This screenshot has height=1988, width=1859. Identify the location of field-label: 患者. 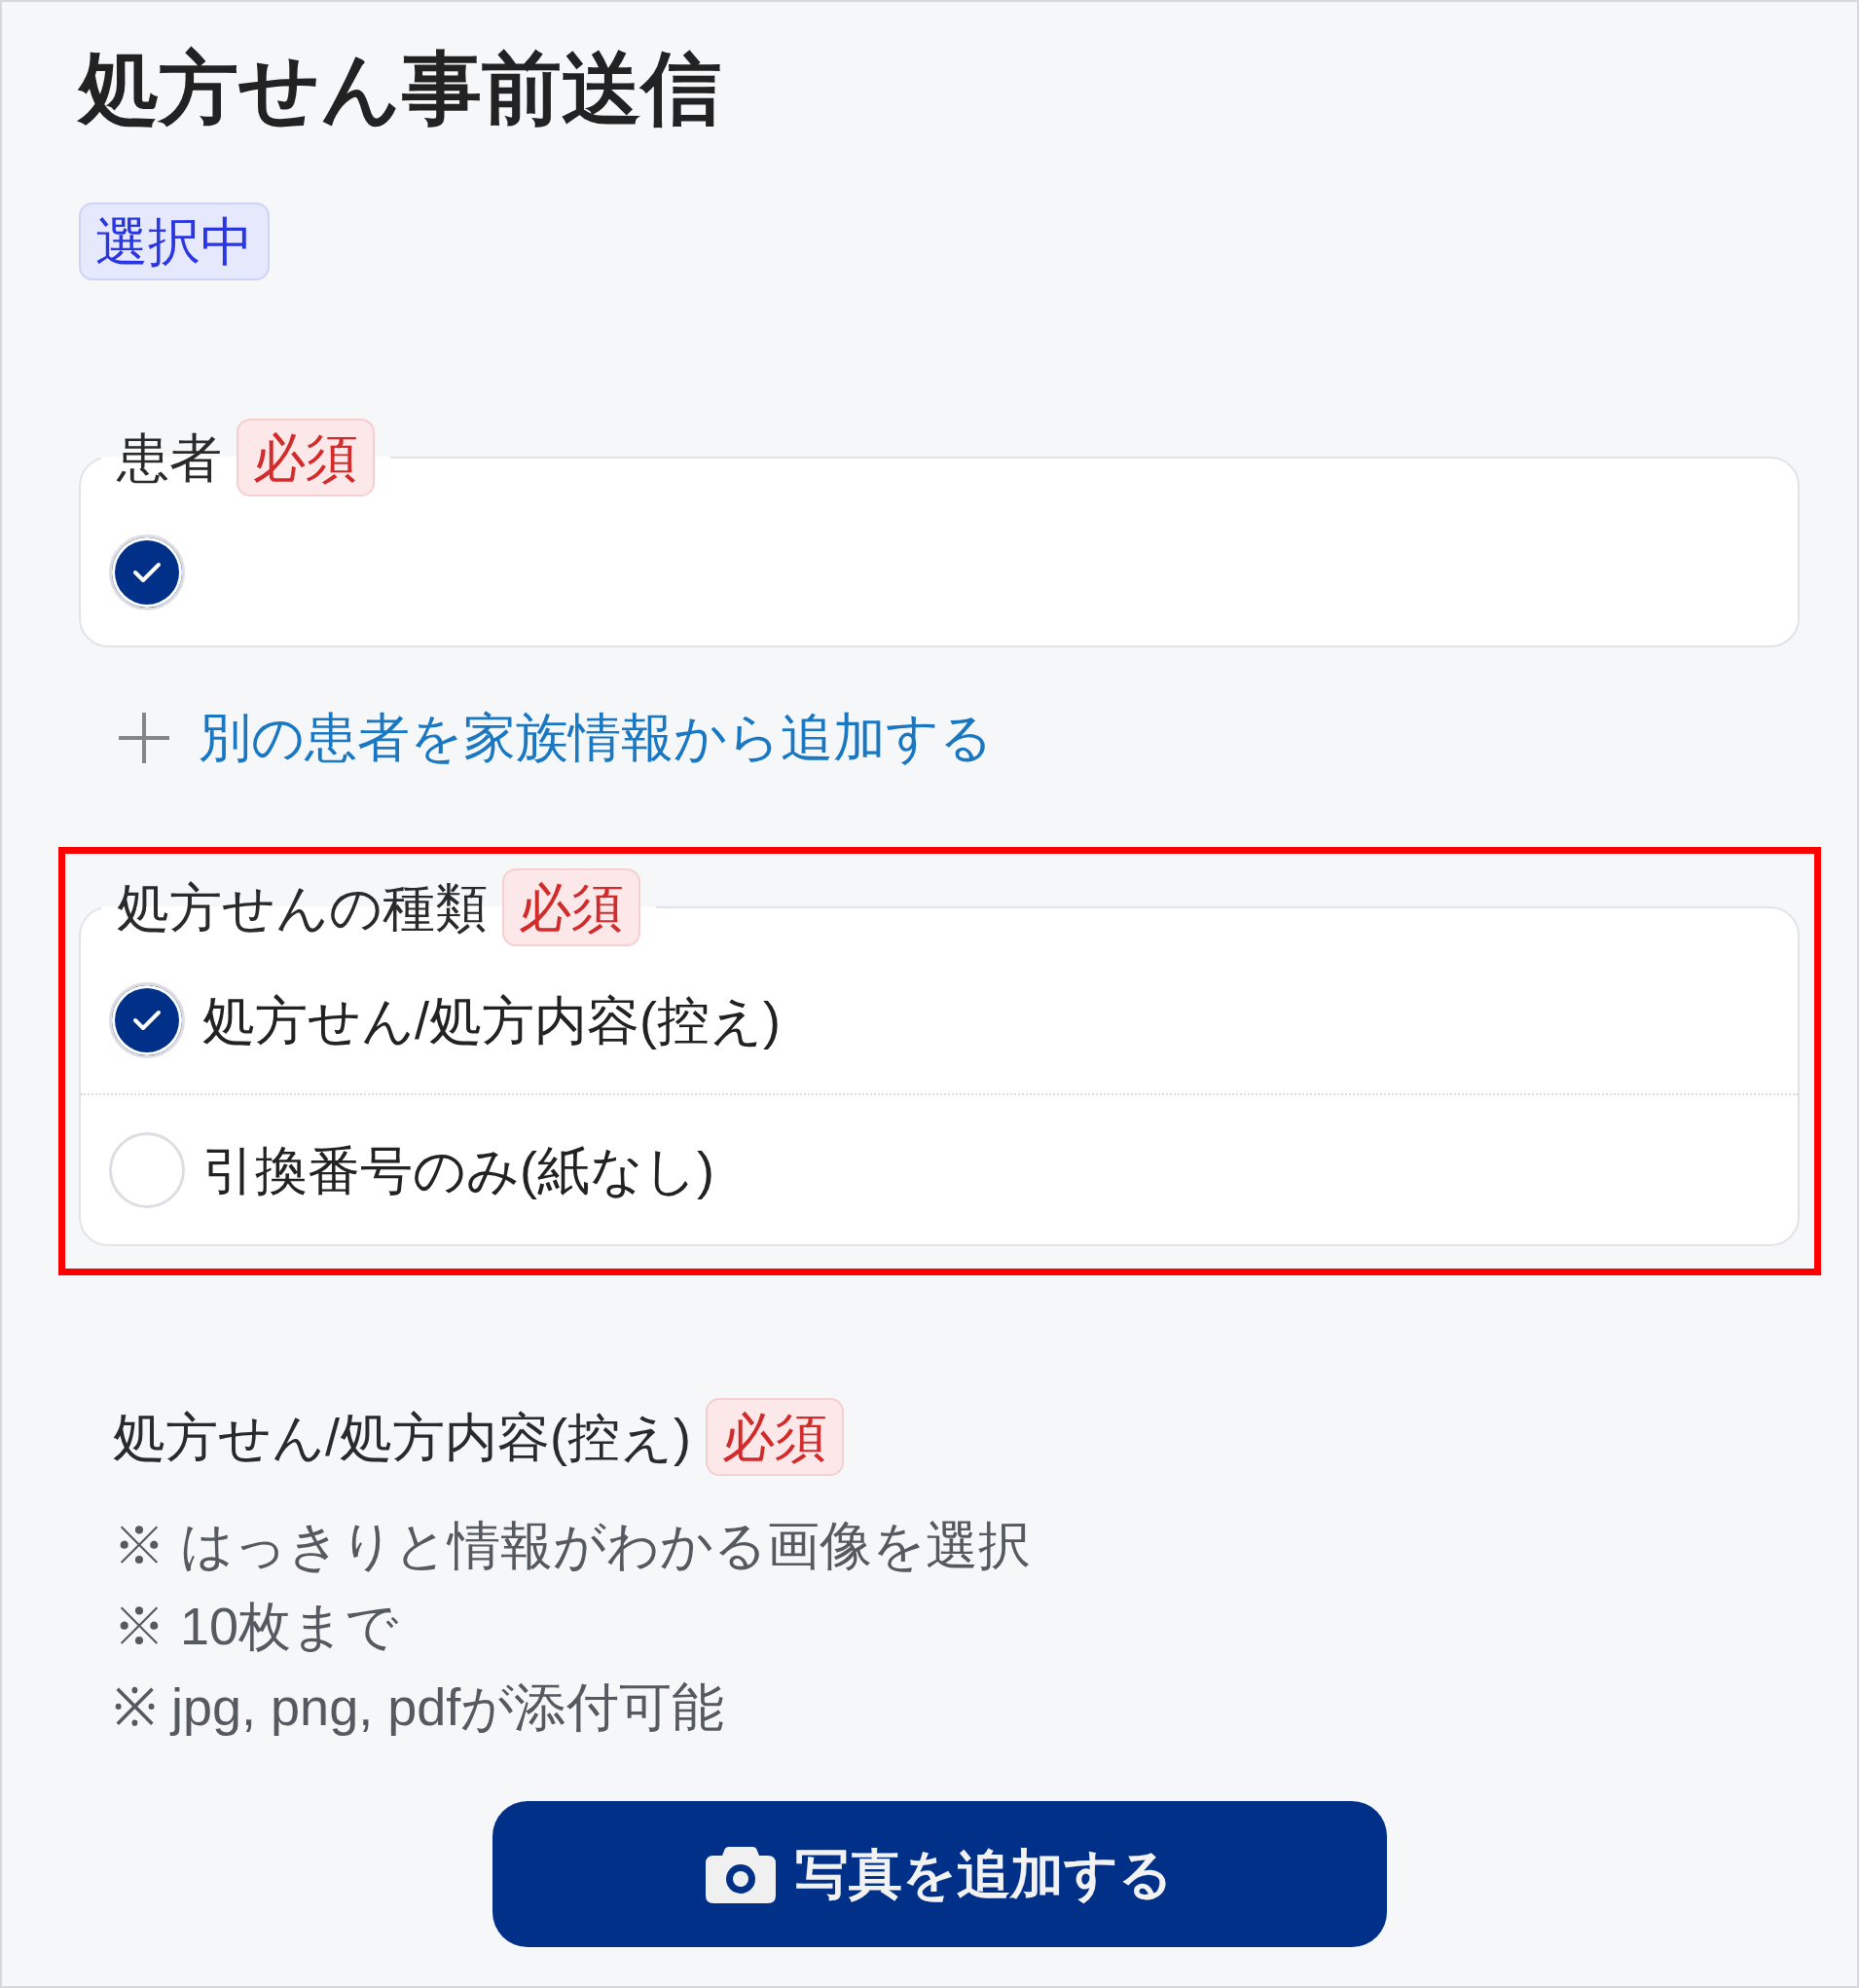
(169, 458).